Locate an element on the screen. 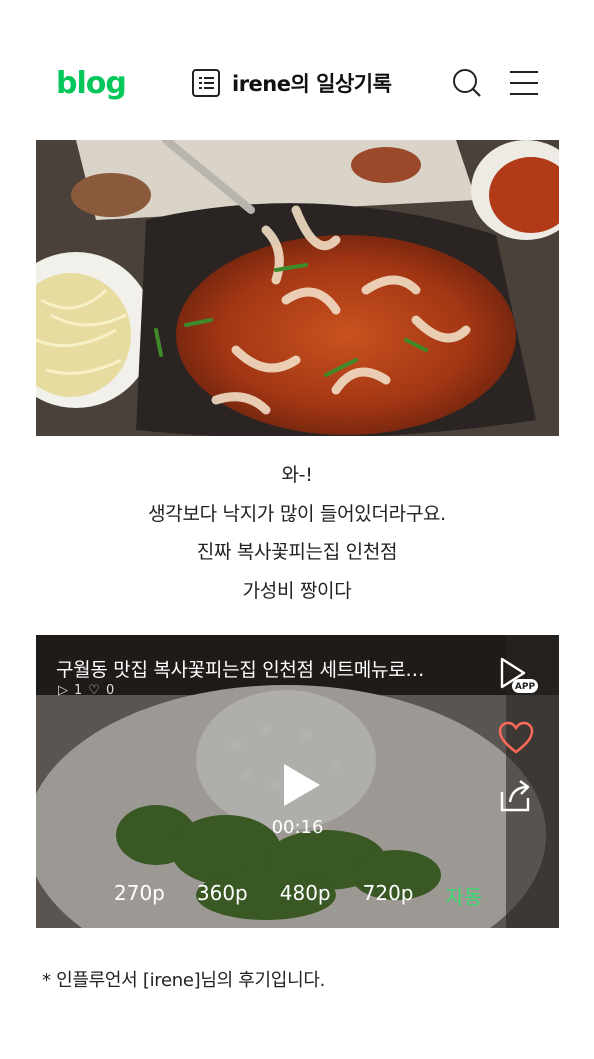 This screenshot has height=1059, width=594. video-stats: ▷ 1 ♡ 0 is located at coordinates (89, 690).